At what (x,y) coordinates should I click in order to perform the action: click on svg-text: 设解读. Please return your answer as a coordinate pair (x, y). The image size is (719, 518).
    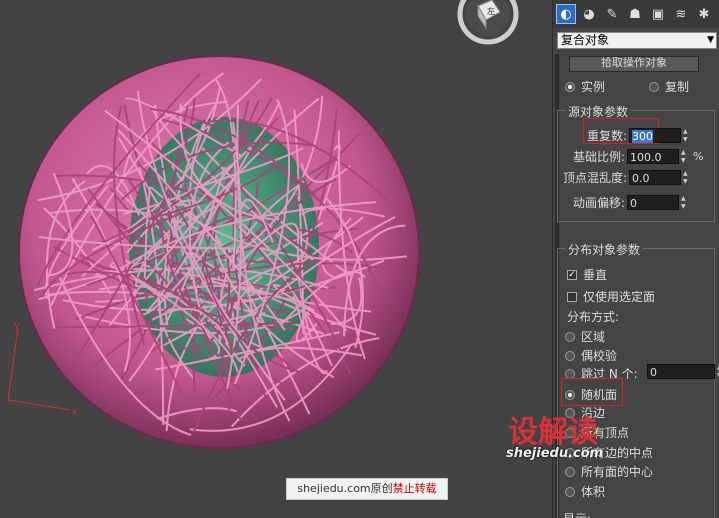
    Looking at the image, I should click on (553, 432).